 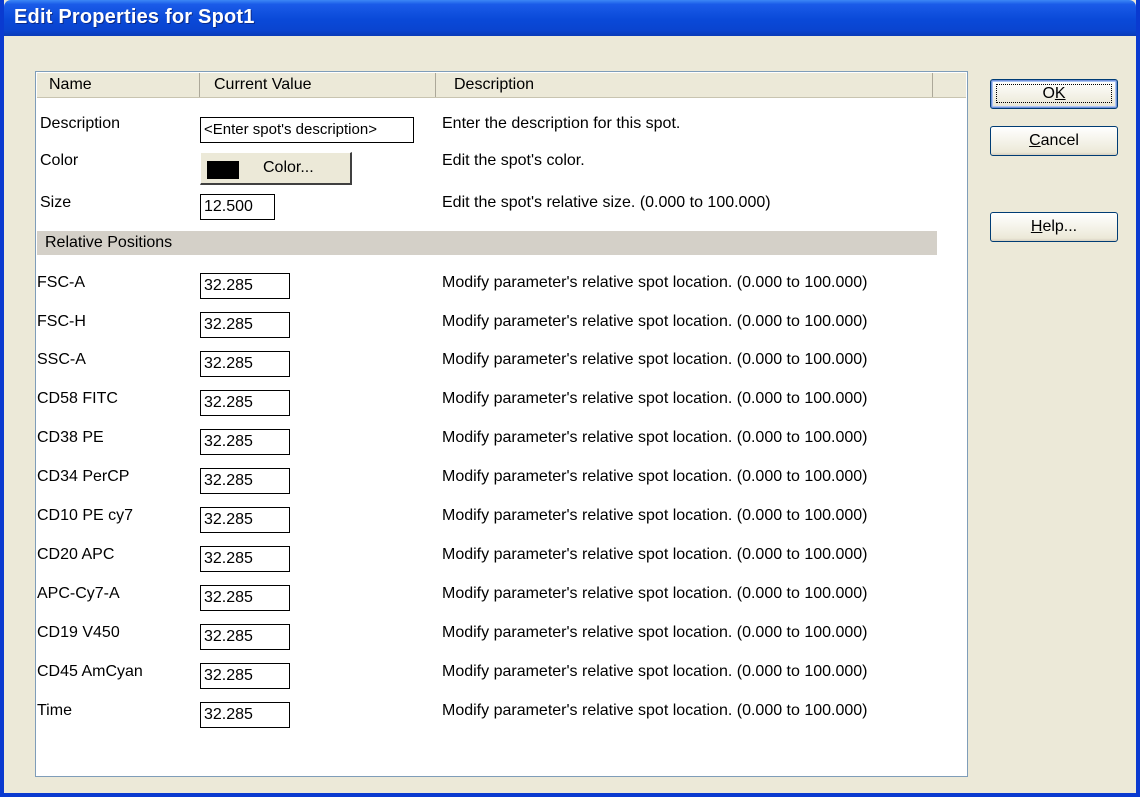 I want to click on param-name: CD19 V450, so click(x=78, y=632).